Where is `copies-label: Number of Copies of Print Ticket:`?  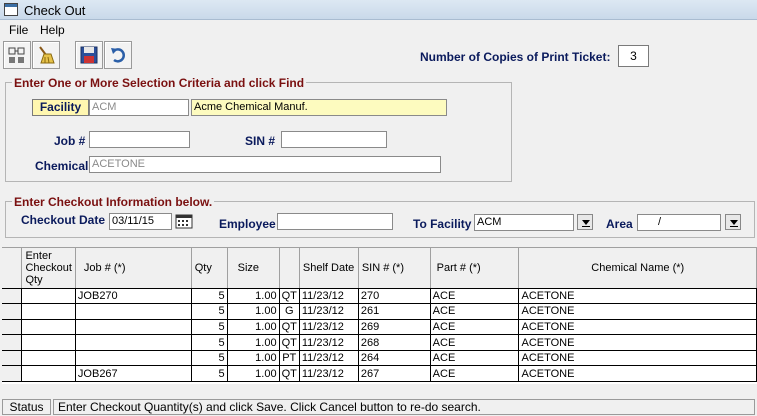 copies-label: Number of Copies of Print Ticket: is located at coordinates (515, 57).